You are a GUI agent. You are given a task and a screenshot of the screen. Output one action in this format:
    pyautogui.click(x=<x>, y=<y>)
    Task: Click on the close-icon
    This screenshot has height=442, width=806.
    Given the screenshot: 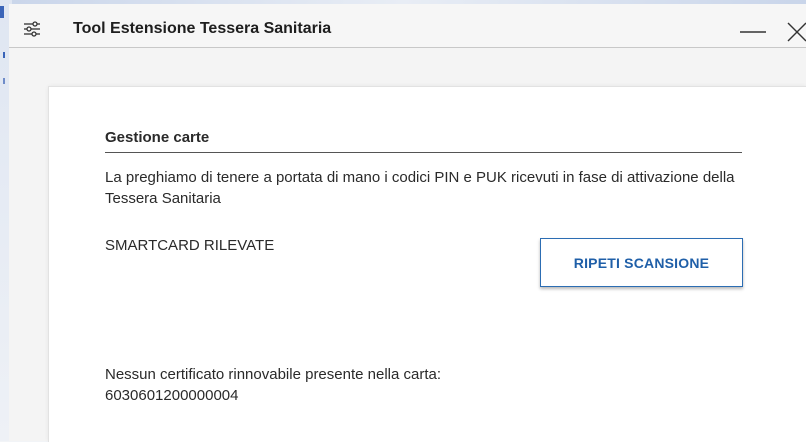 What is the action you would take?
    pyautogui.click(x=796, y=32)
    